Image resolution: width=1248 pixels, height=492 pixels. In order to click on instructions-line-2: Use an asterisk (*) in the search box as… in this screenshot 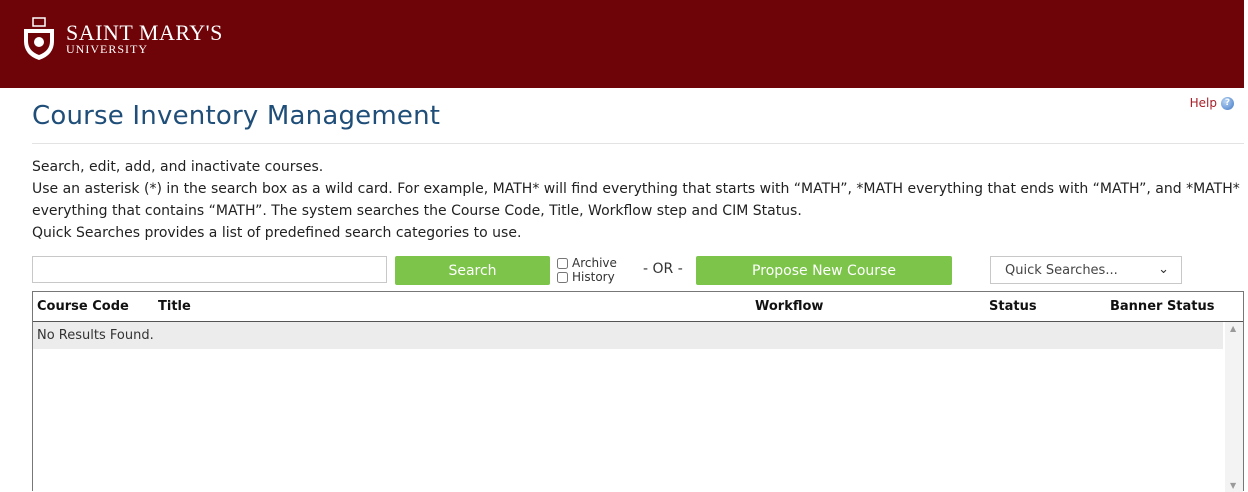, I will do `click(636, 200)`.